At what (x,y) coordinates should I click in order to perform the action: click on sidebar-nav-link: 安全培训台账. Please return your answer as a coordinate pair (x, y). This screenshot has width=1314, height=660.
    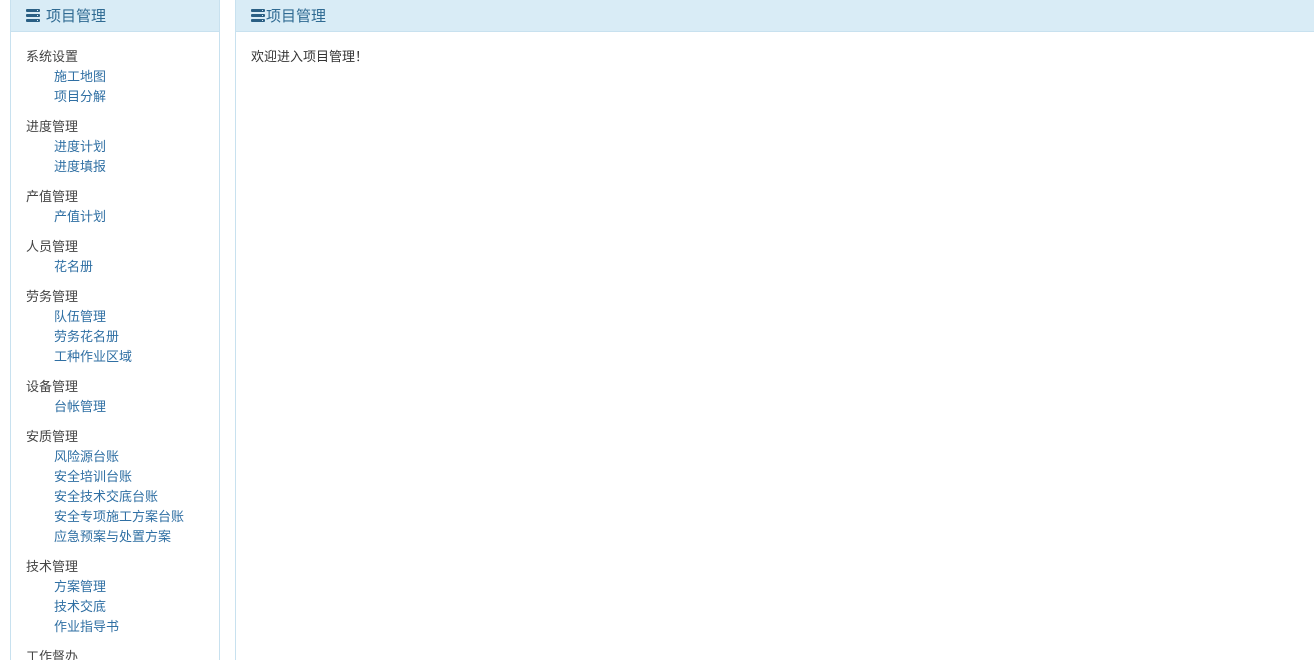
    Looking at the image, I should click on (122, 478).